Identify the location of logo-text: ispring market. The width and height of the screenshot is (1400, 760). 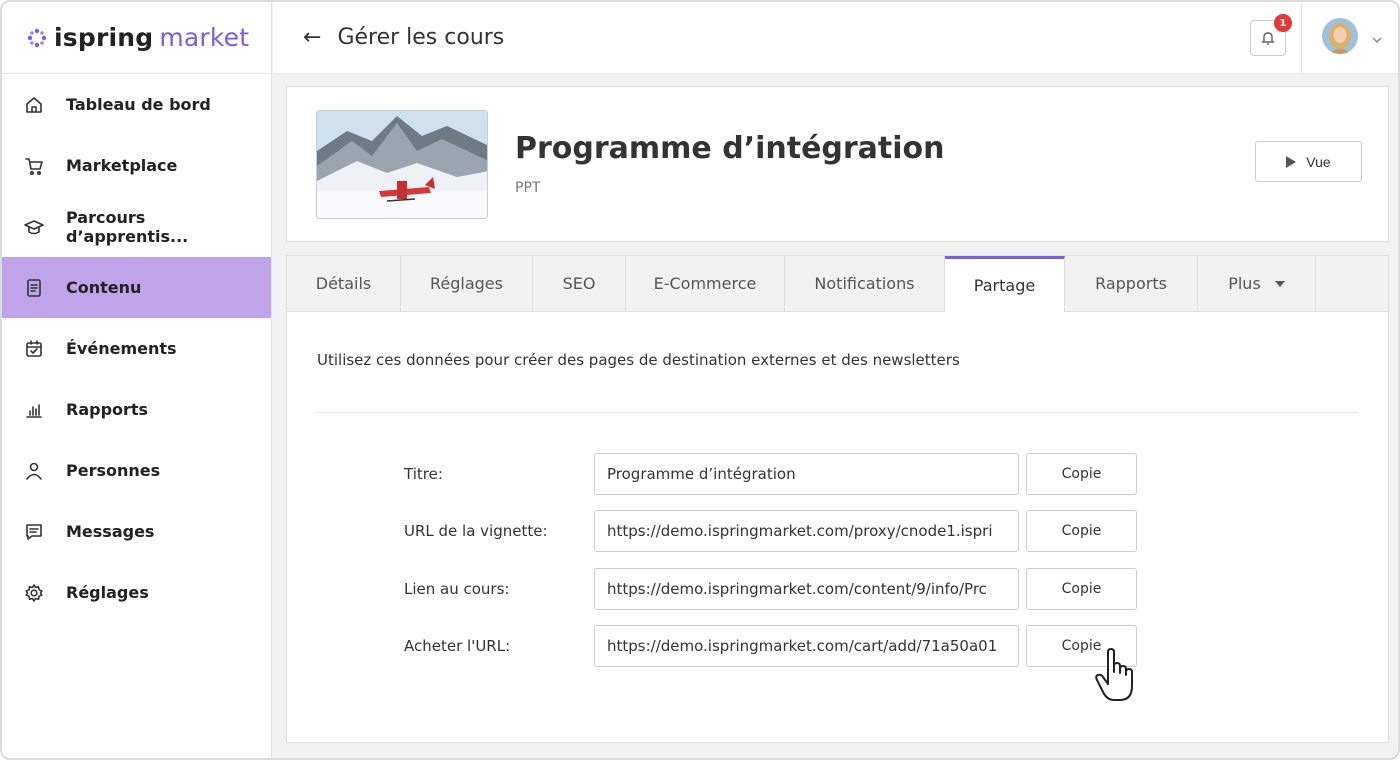
(151, 37).